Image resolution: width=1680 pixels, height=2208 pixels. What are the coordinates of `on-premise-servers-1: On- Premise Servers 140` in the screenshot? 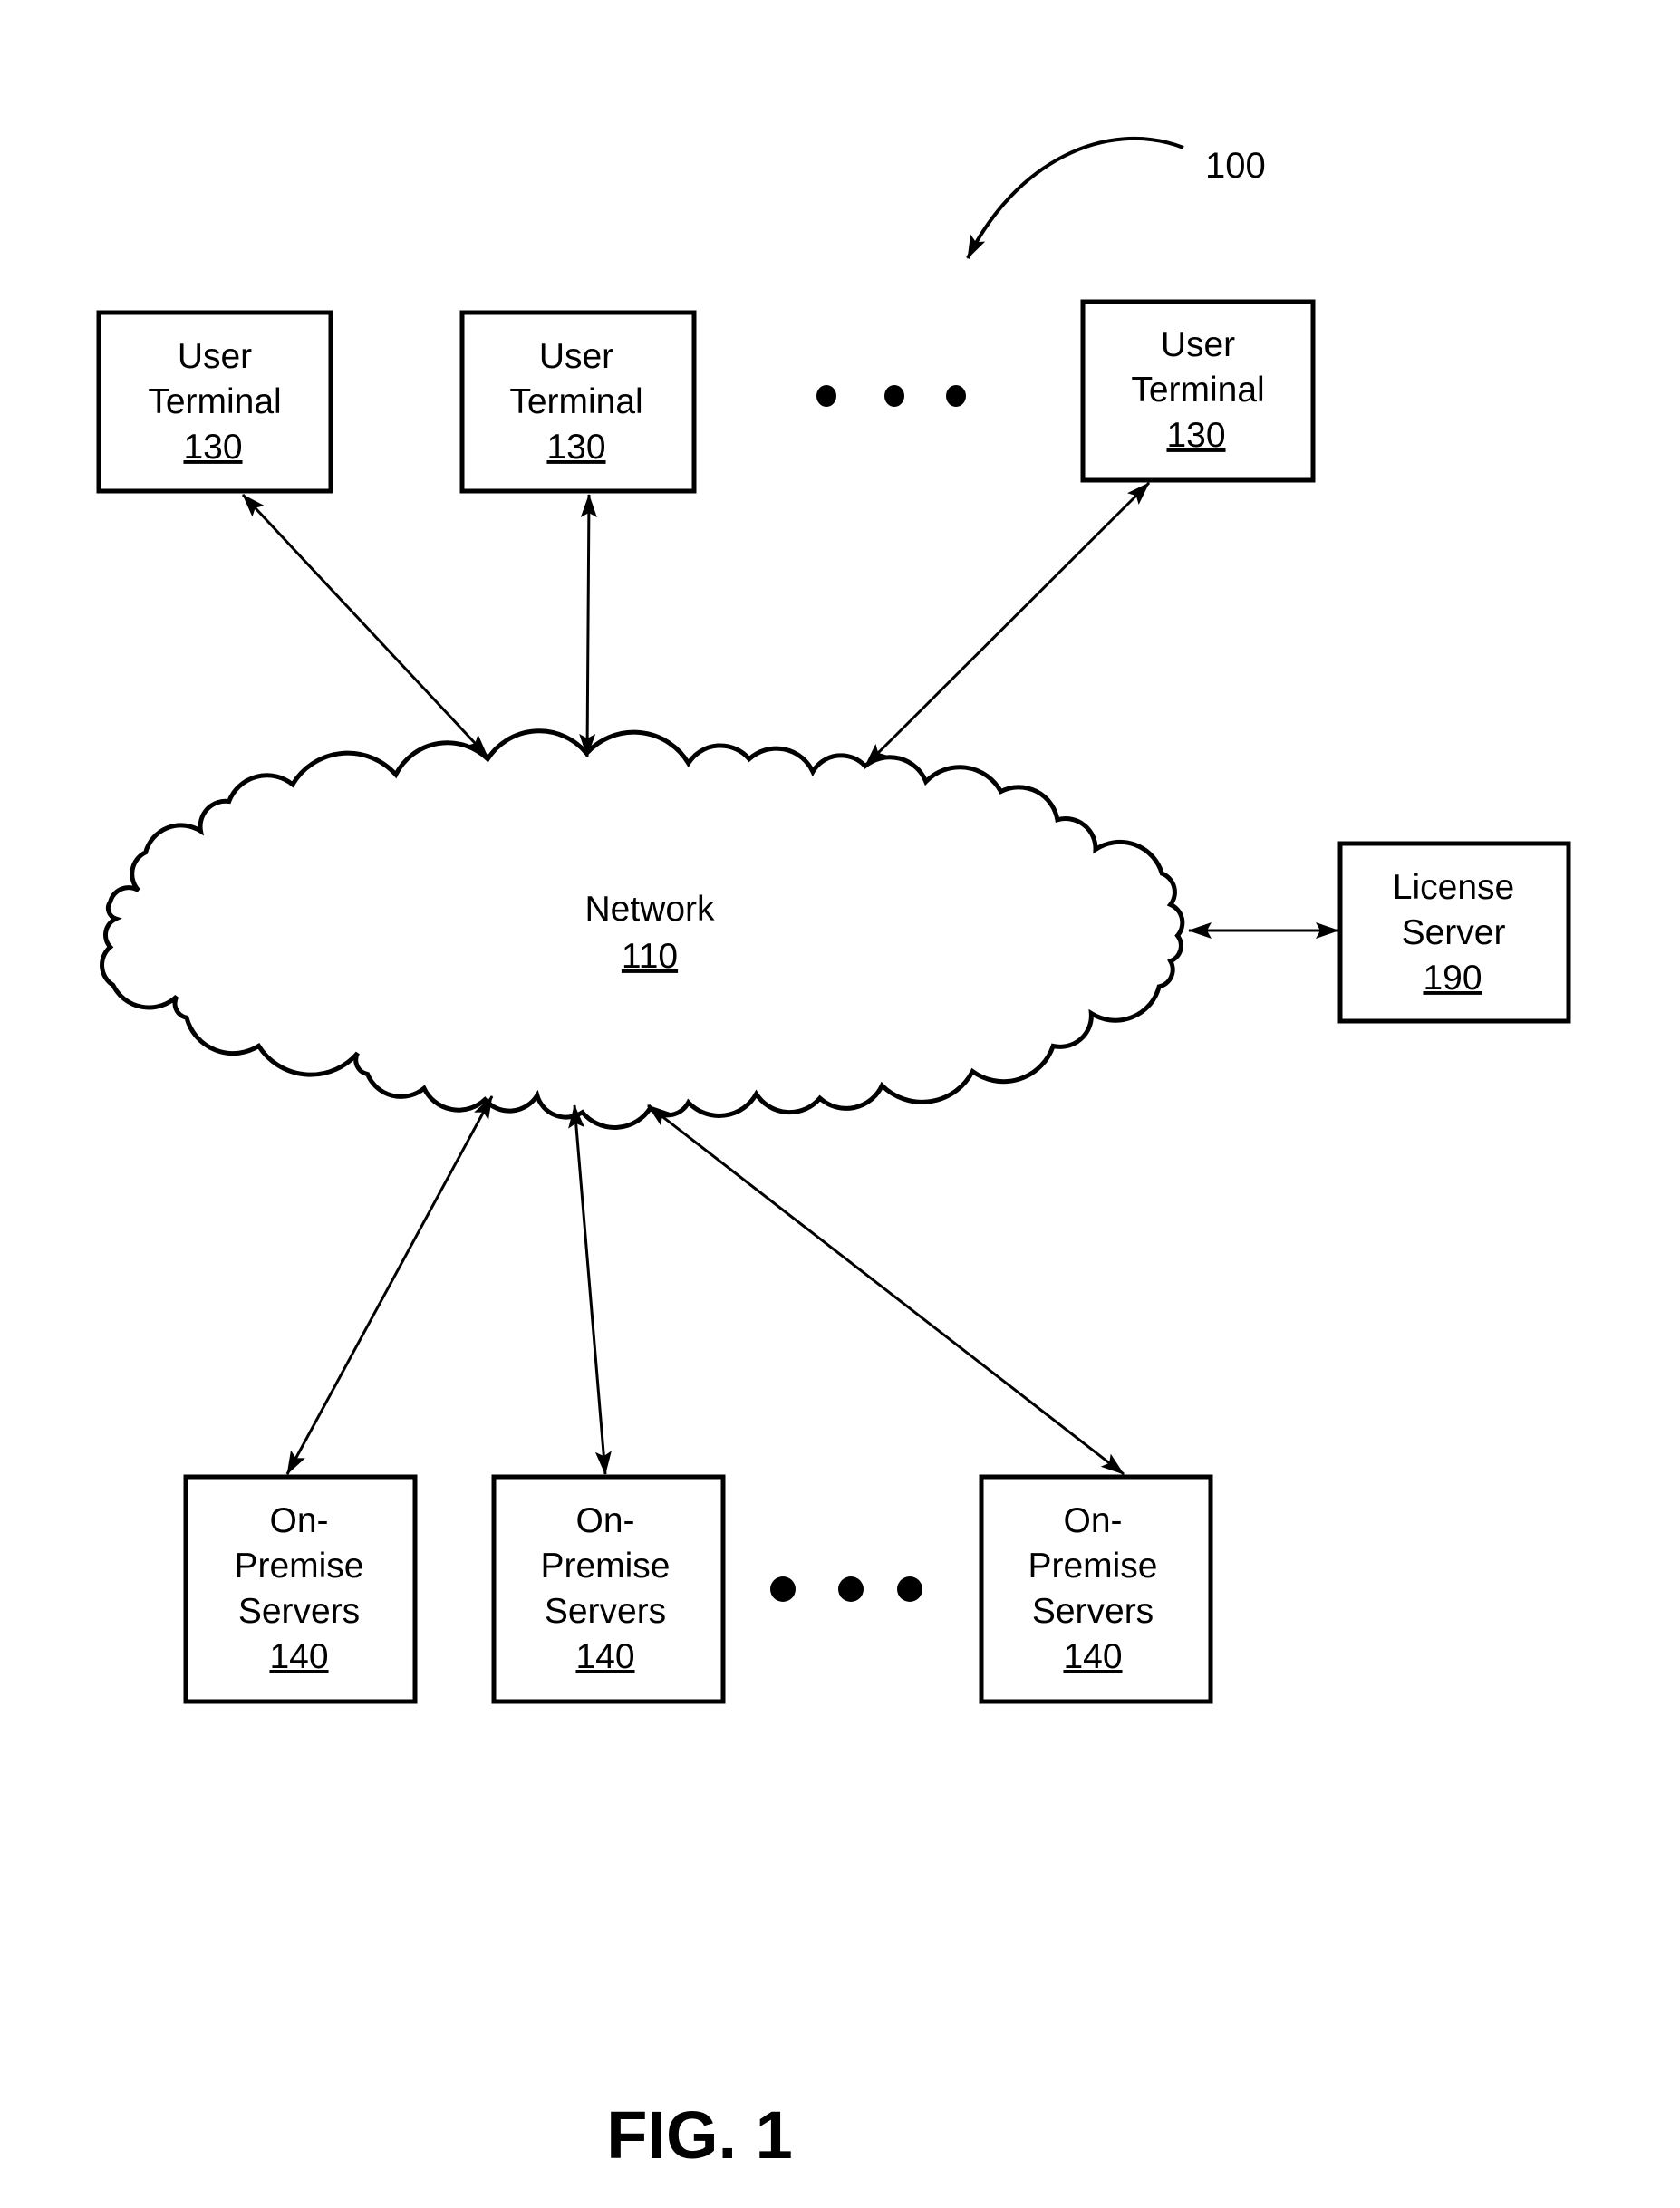 It's located at (300, 1589).